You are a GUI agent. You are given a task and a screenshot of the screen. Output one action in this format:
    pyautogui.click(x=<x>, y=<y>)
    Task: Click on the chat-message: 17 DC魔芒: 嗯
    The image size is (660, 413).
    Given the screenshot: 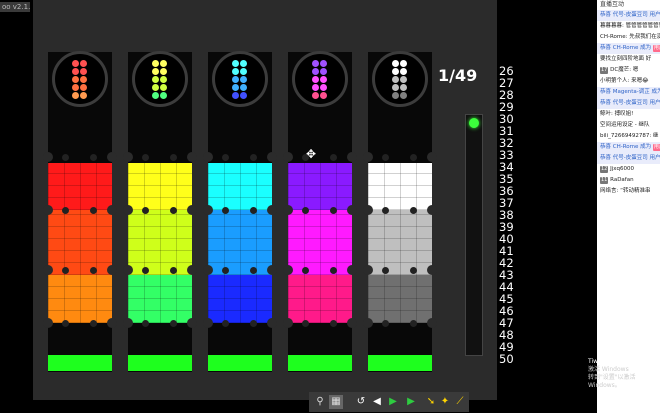 What is the action you would take?
    pyautogui.click(x=628, y=70)
    